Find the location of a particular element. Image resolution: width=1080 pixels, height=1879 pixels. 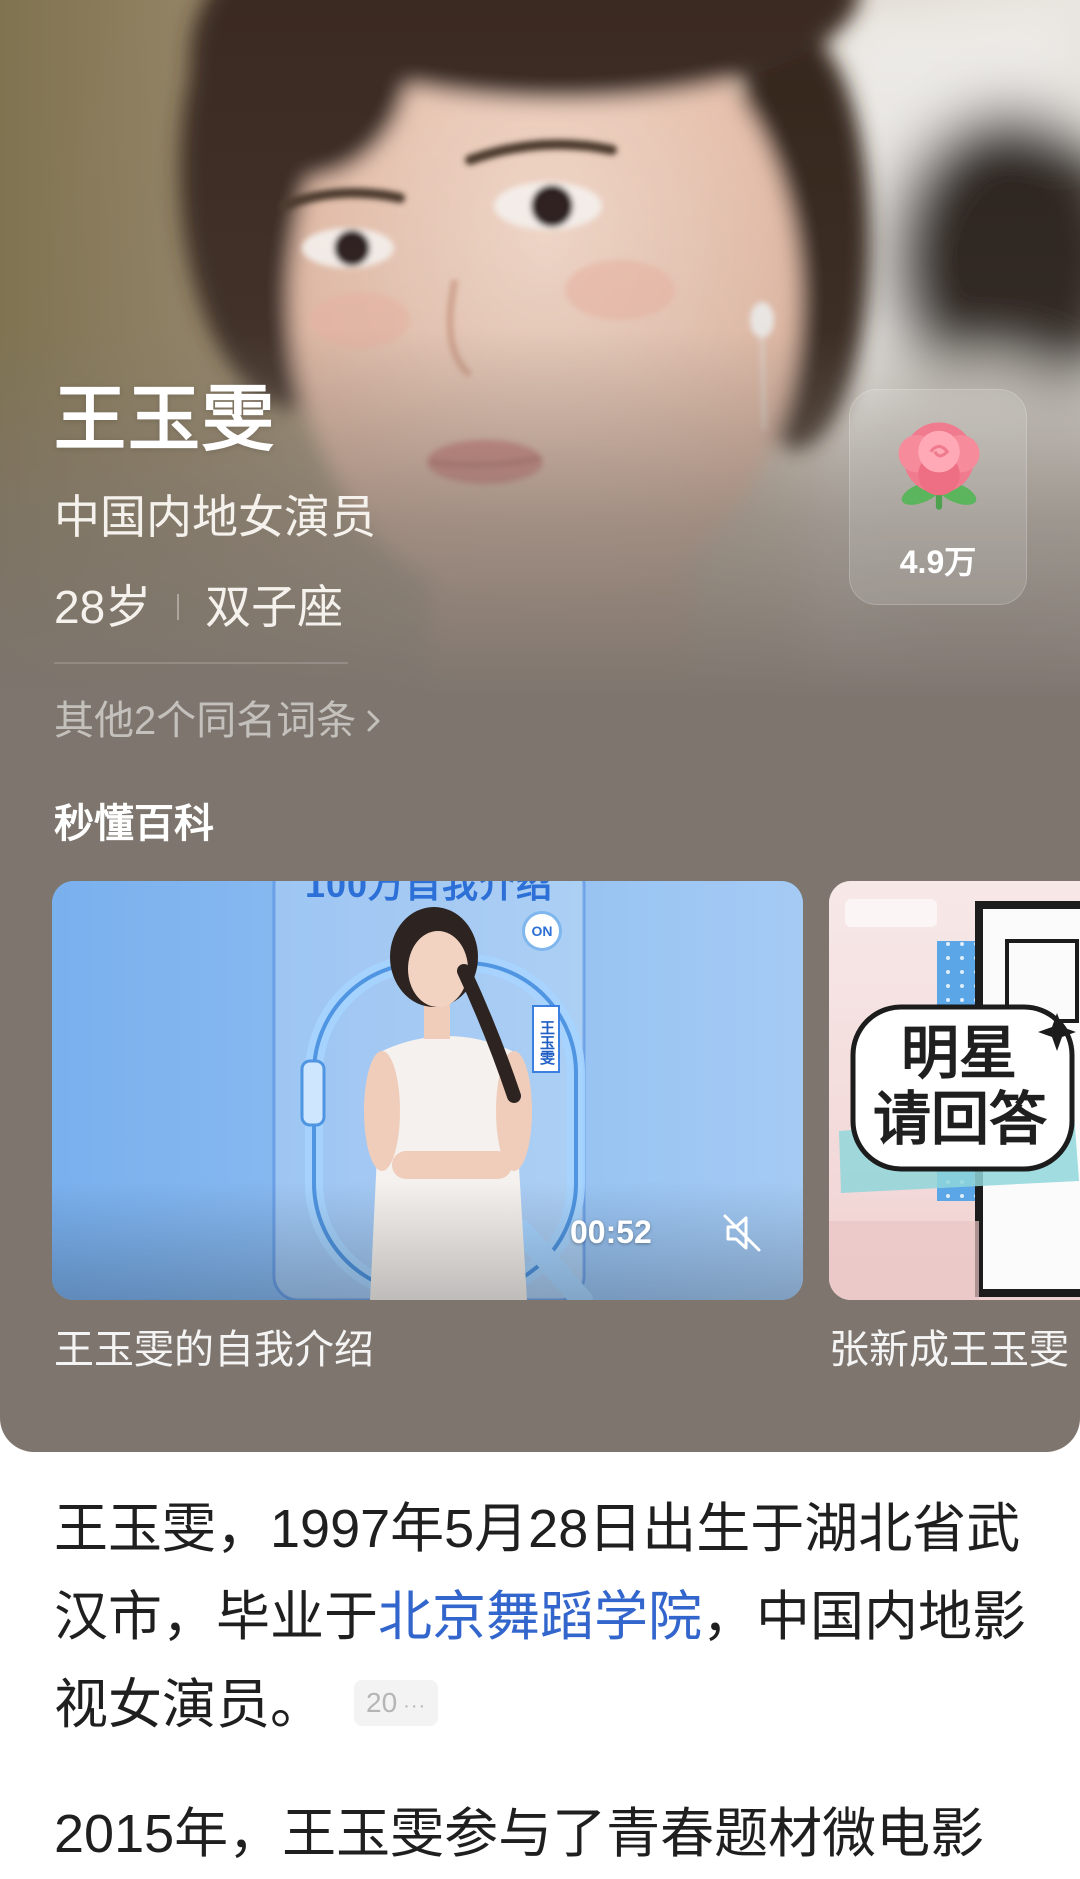

citation-count: 20 is located at coordinates (382, 1702).